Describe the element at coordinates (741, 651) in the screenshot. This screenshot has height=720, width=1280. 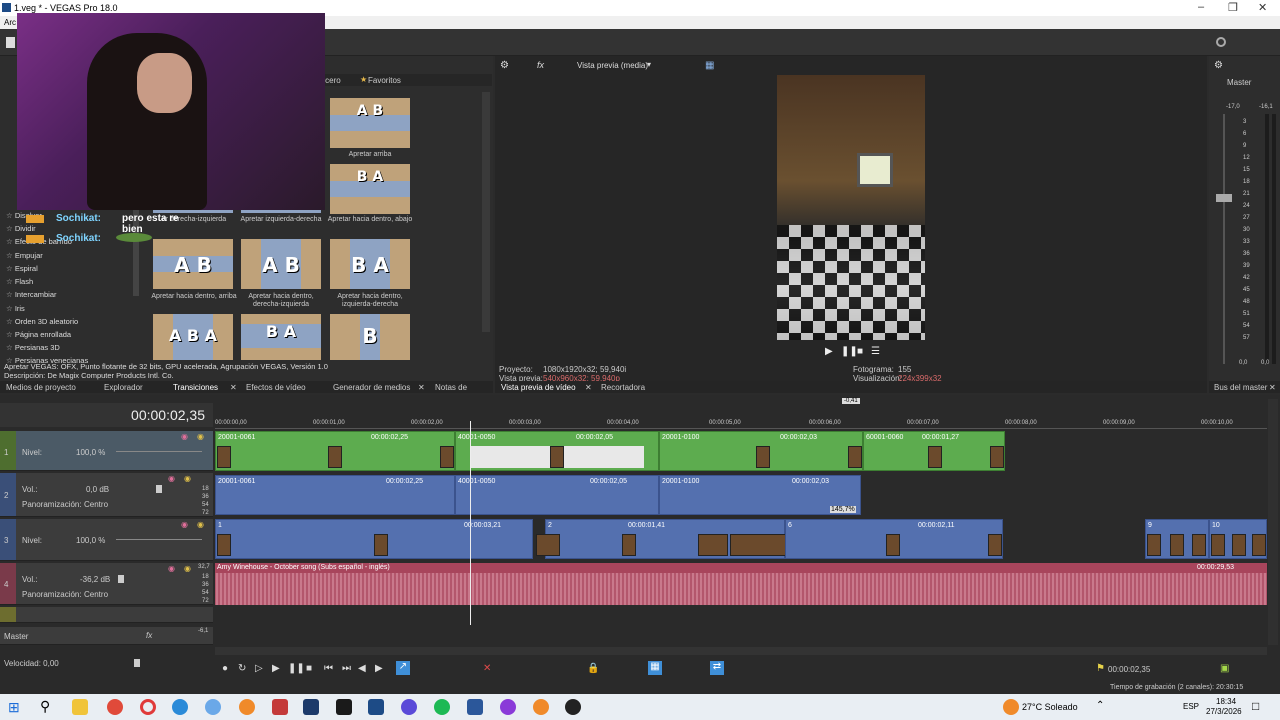
I see `timeline-hscrollbar` at that location.